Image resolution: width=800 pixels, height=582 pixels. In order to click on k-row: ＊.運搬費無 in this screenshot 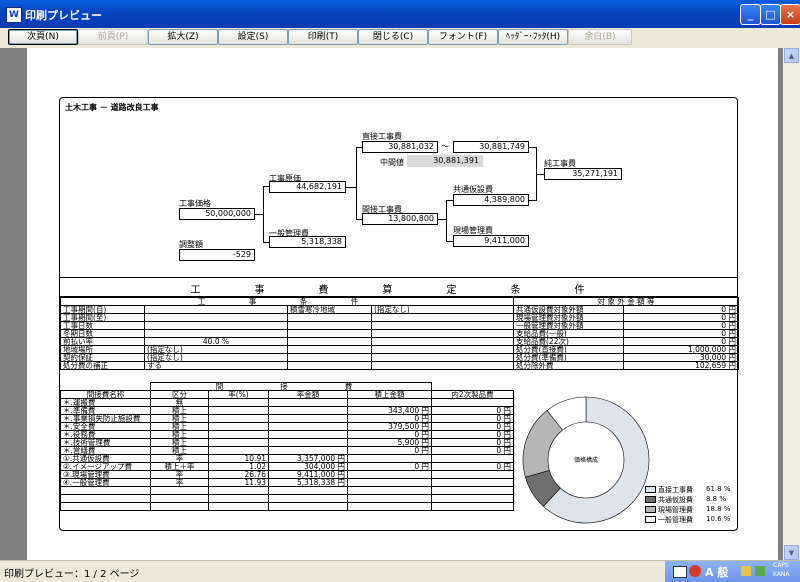, I will do `click(287, 402)`.